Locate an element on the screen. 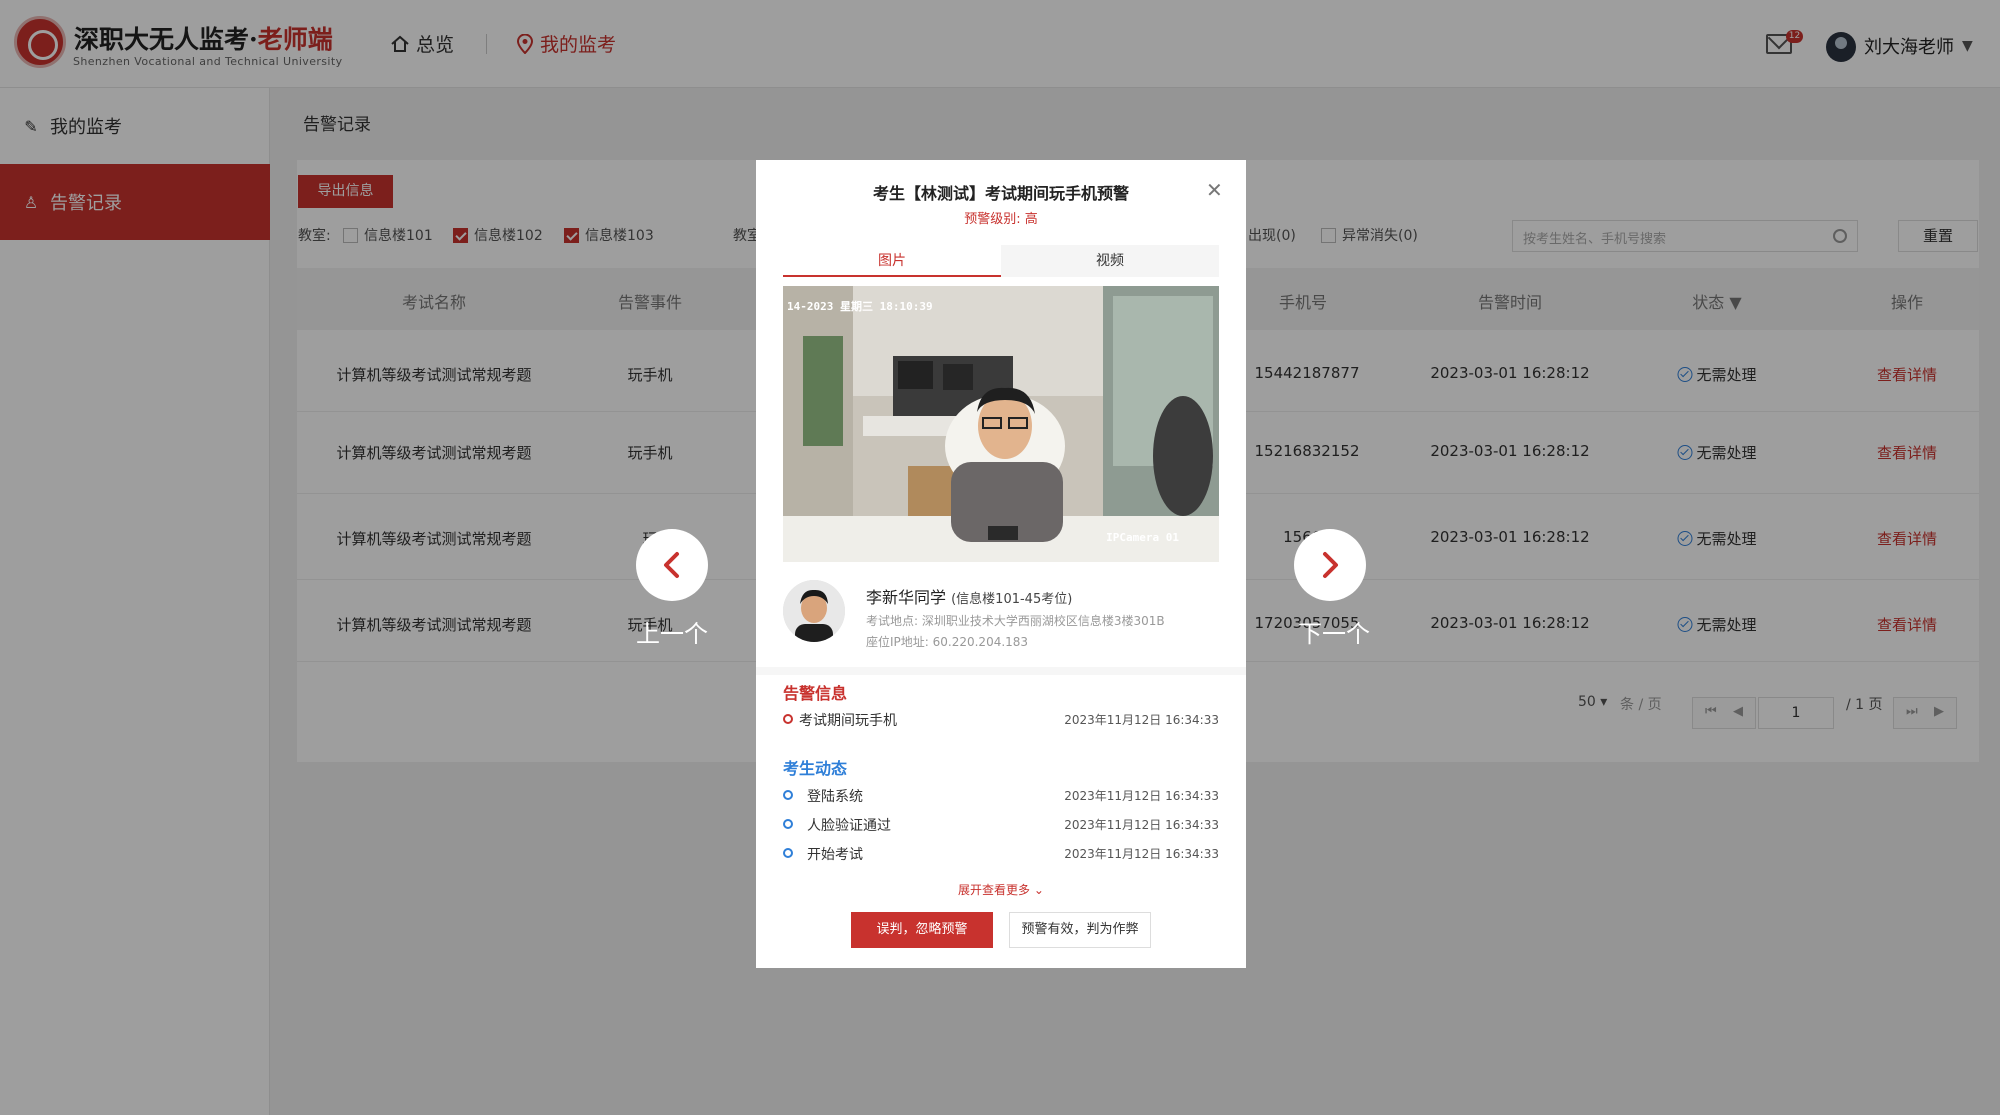  surveillance-photo-art is located at coordinates (1001, 424).